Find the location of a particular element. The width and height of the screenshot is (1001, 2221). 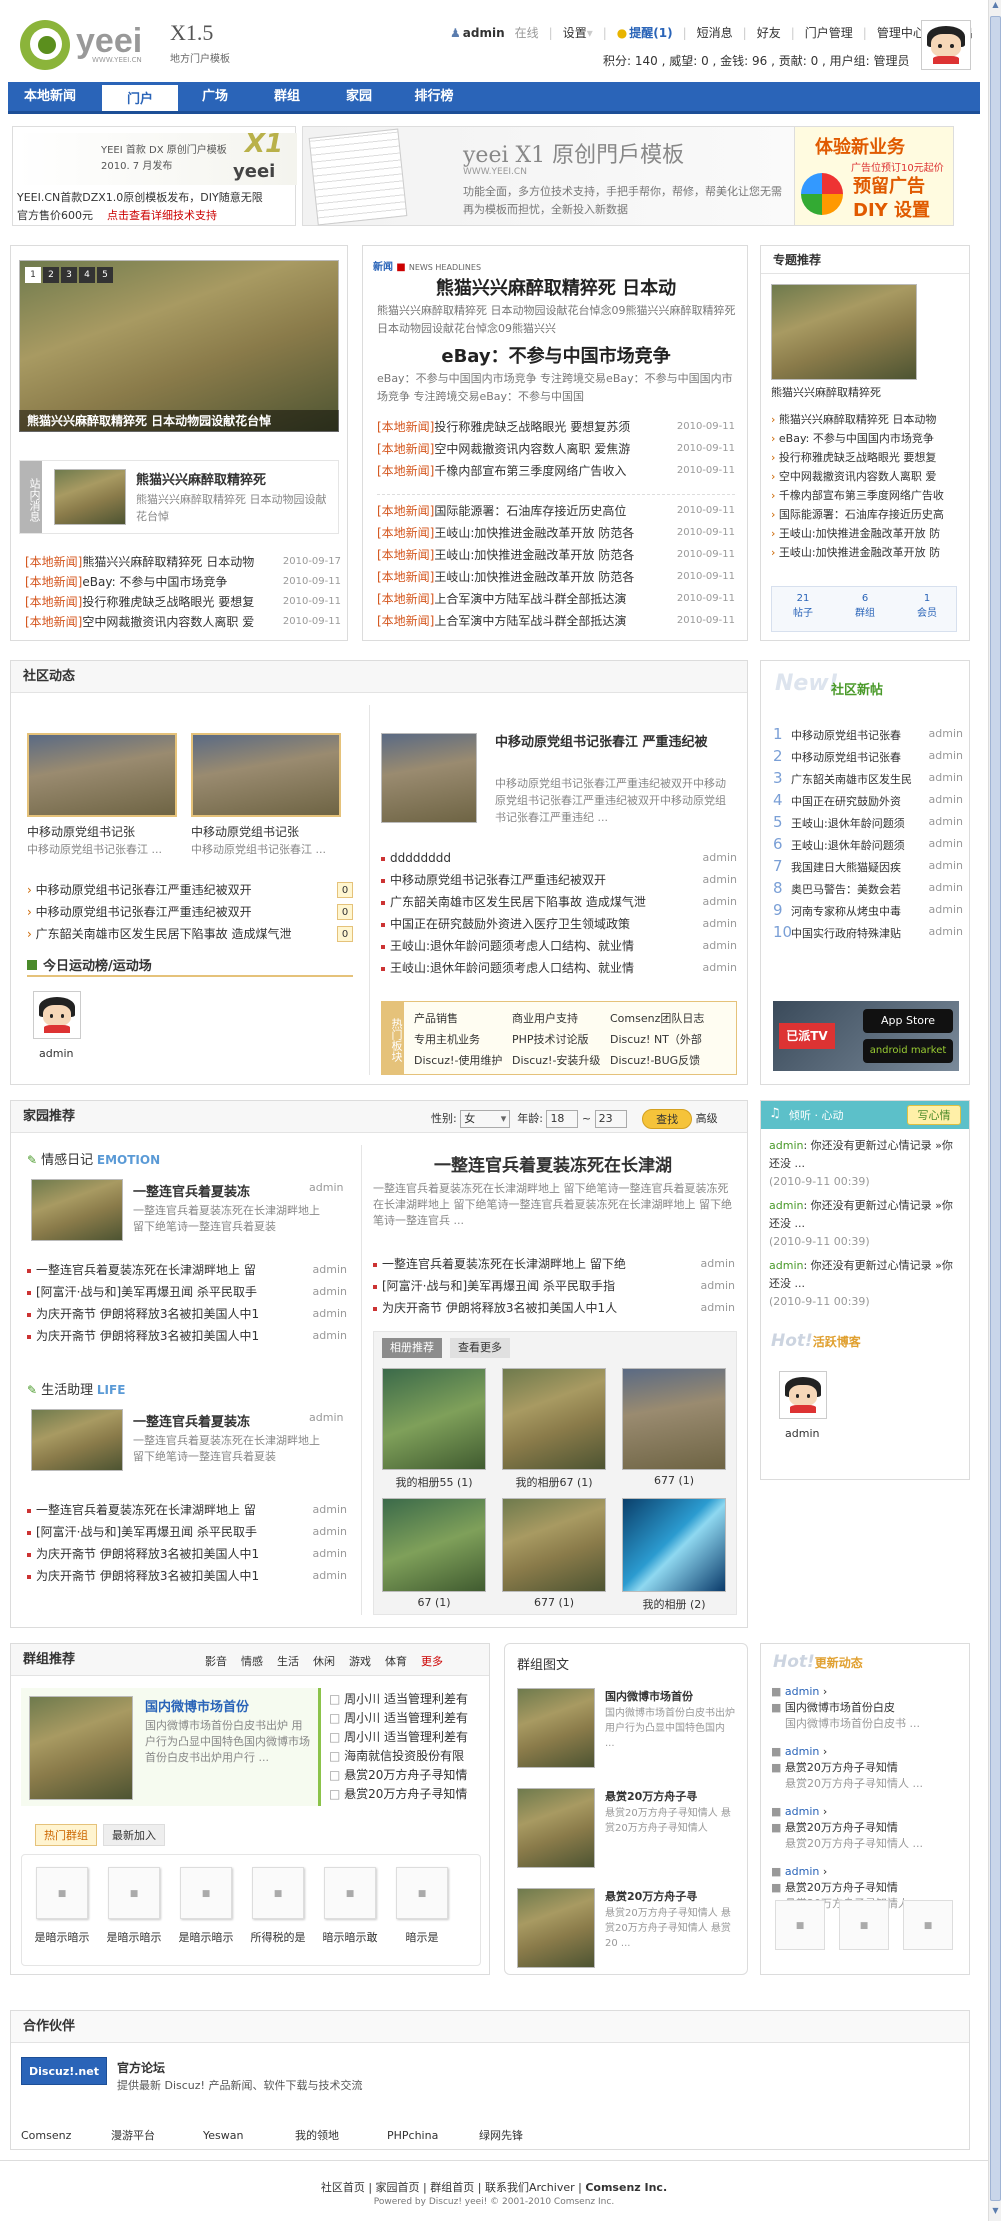

life-feat-title: 一整连官兵着夏装冻 is located at coordinates (191, 1420).